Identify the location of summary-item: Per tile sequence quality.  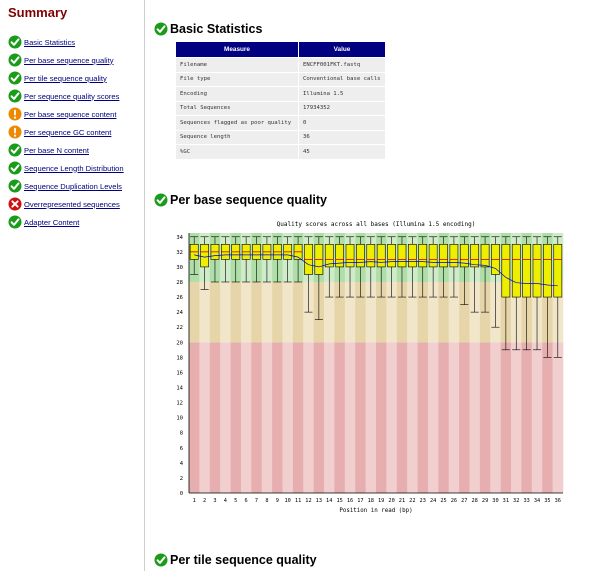
(66, 78).